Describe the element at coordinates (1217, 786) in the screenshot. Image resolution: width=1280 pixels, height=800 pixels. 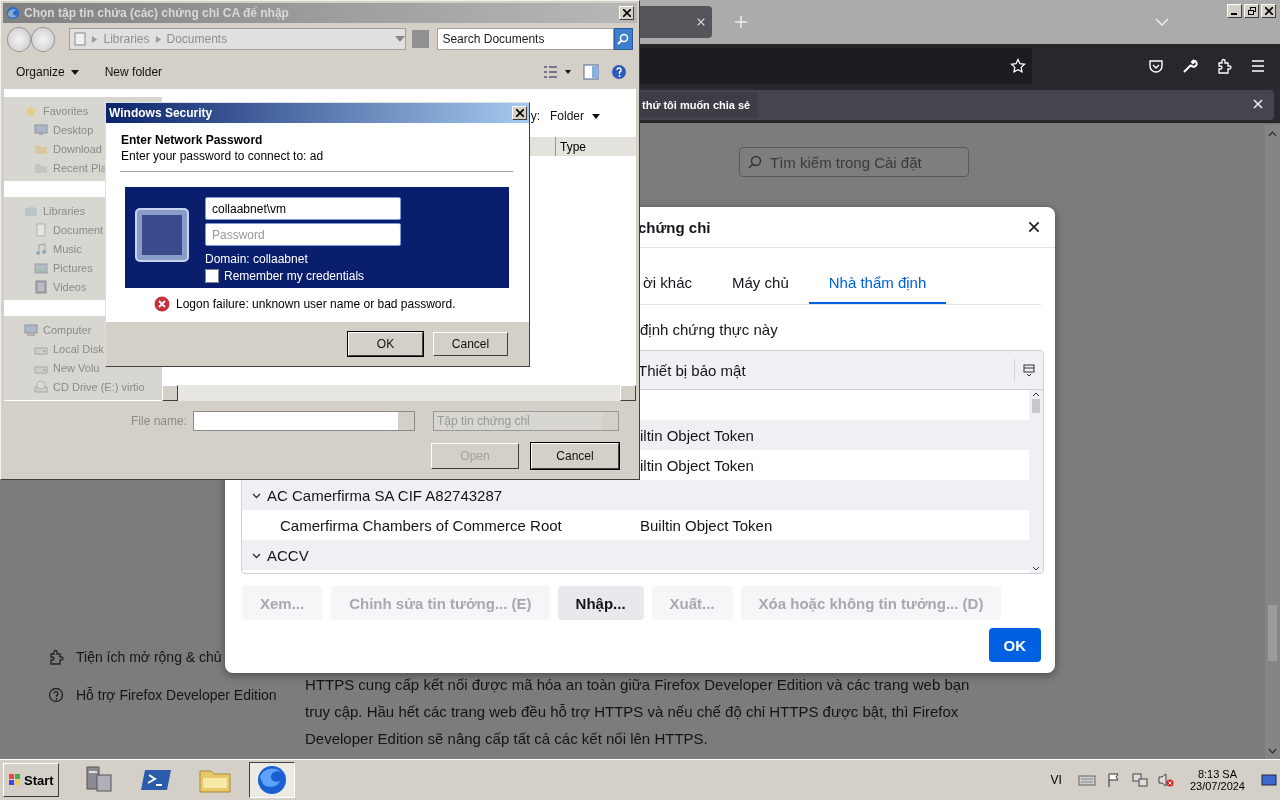
I see `clock-date: 23/07/2024` at that location.